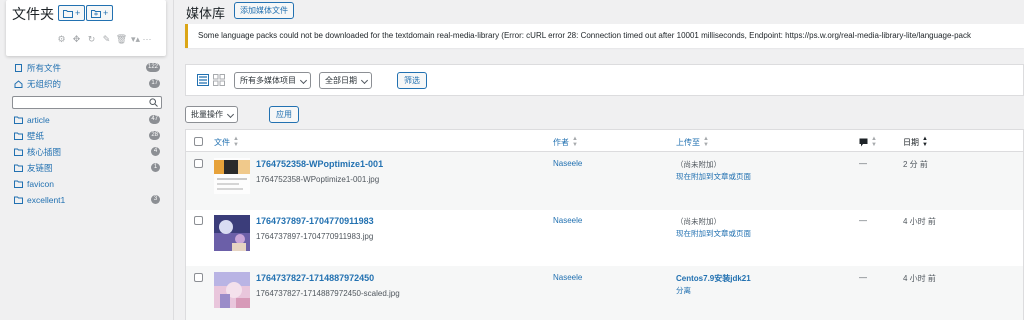 This screenshot has height=320, width=1024. I want to click on add-media-button: 添加媒体文件, so click(264, 10).